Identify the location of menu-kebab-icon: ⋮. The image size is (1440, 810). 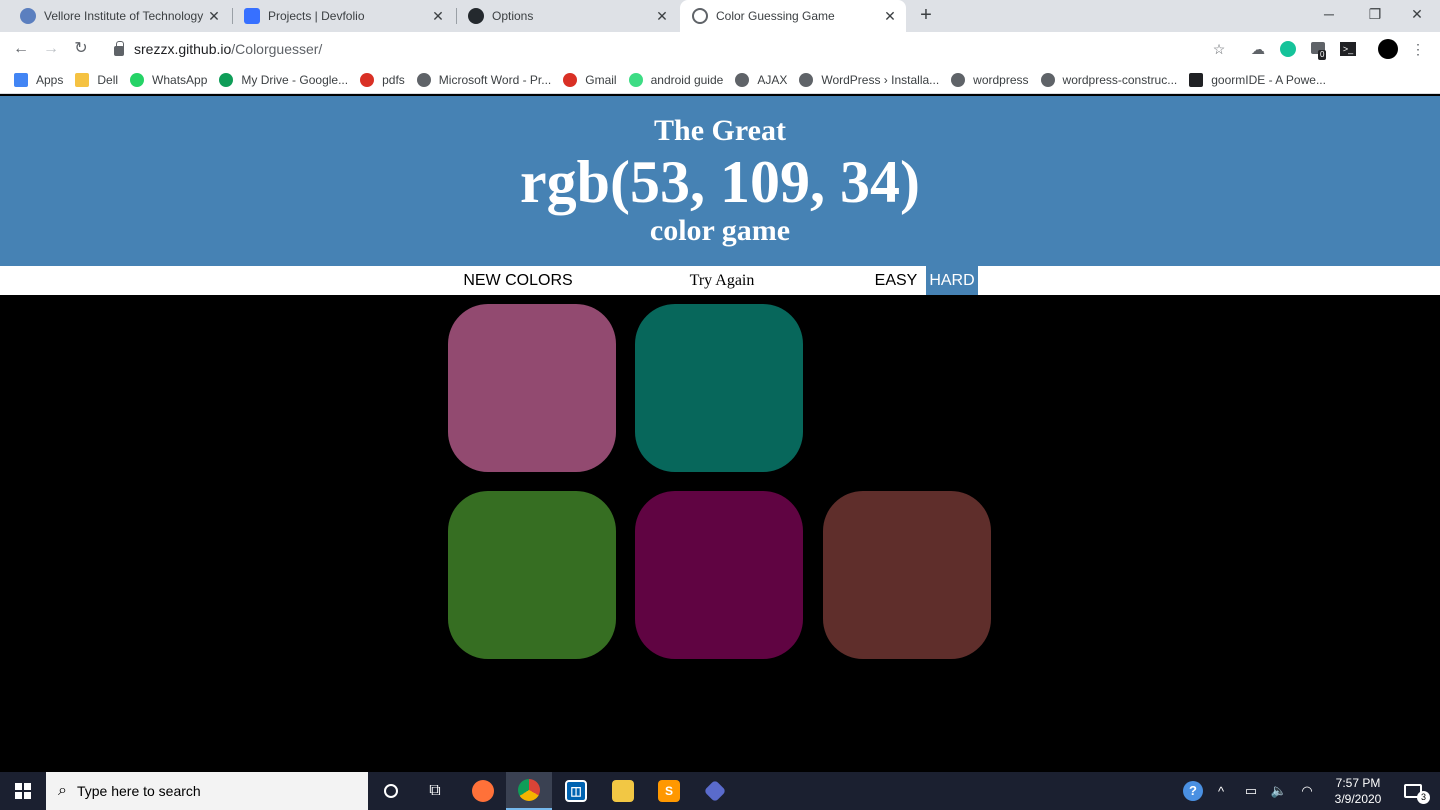
(1418, 49).